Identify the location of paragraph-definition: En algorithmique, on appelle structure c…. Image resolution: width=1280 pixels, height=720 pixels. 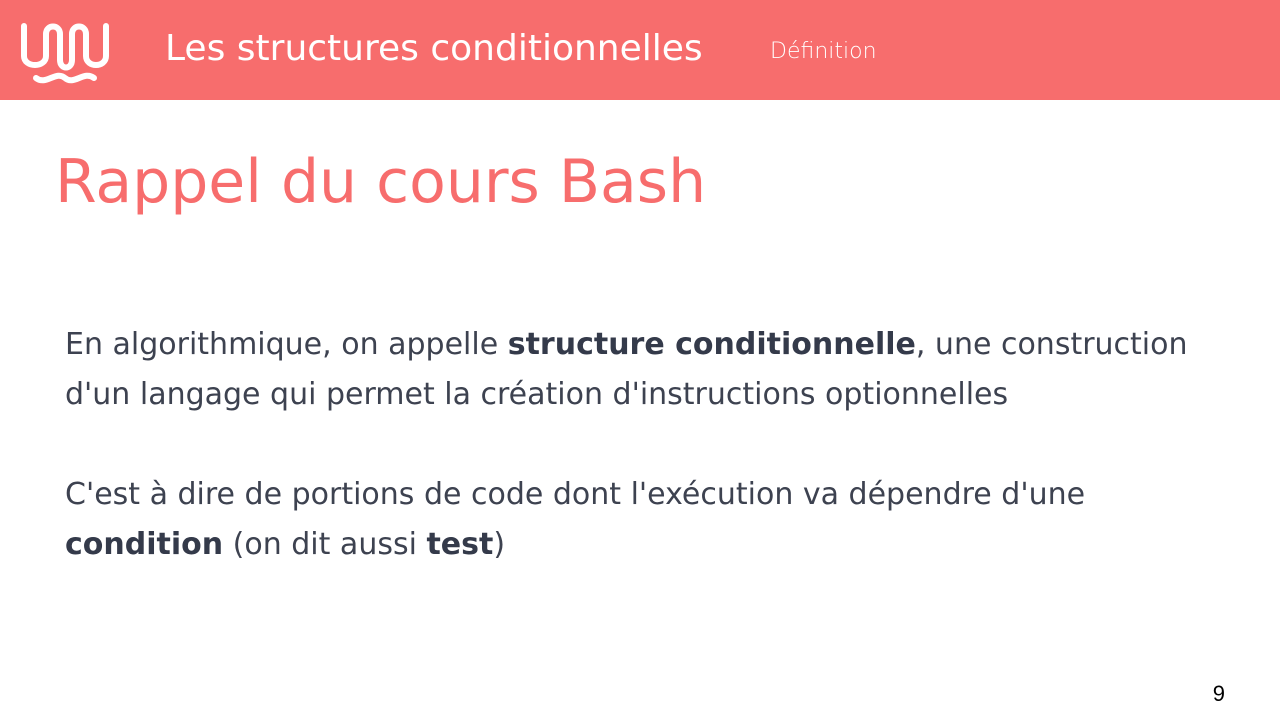
(640, 370).